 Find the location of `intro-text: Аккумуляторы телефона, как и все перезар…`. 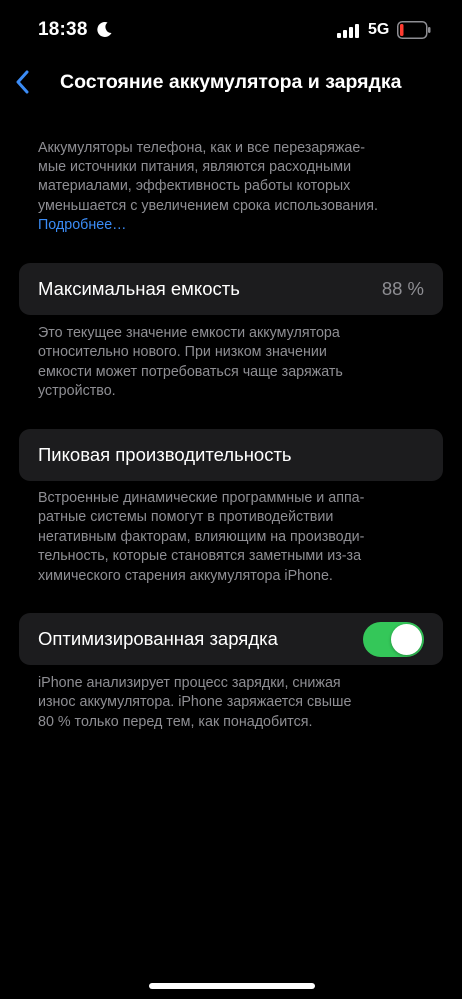

intro-text: Аккумуляторы телефона, как и все перезар… is located at coordinates (208, 177).